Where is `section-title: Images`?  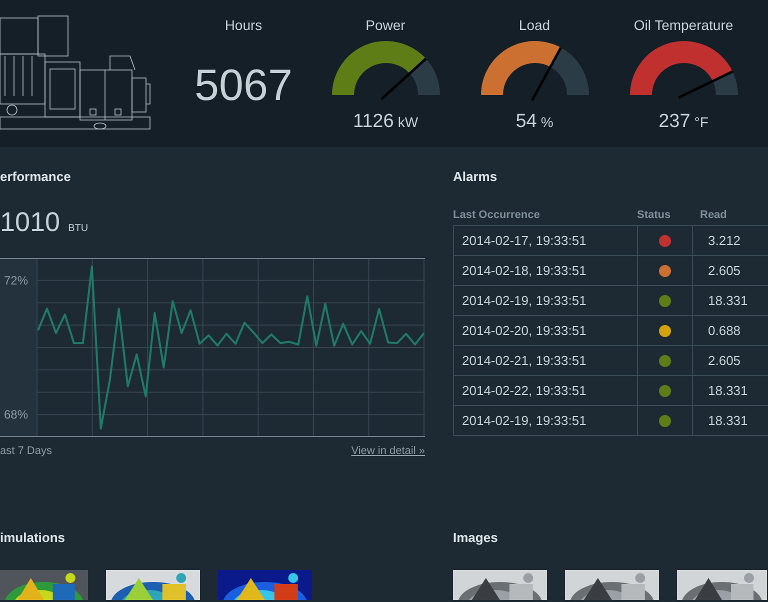 section-title: Images is located at coordinates (476, 537).